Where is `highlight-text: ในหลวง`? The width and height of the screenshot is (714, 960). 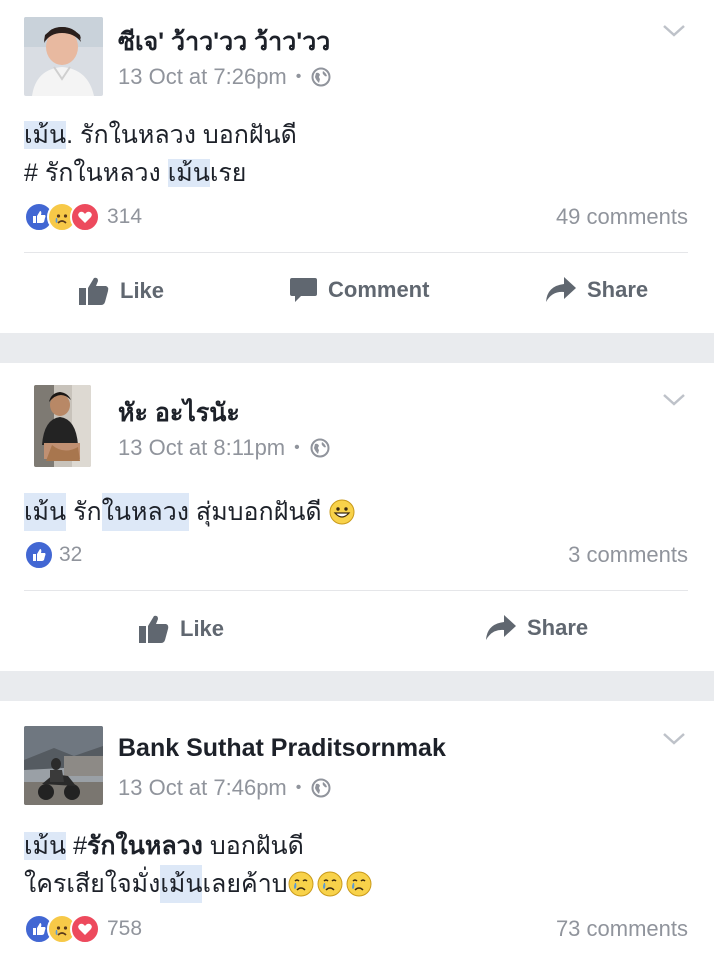 highlight-text: ในหลวง is located at coordinates (145, 512).